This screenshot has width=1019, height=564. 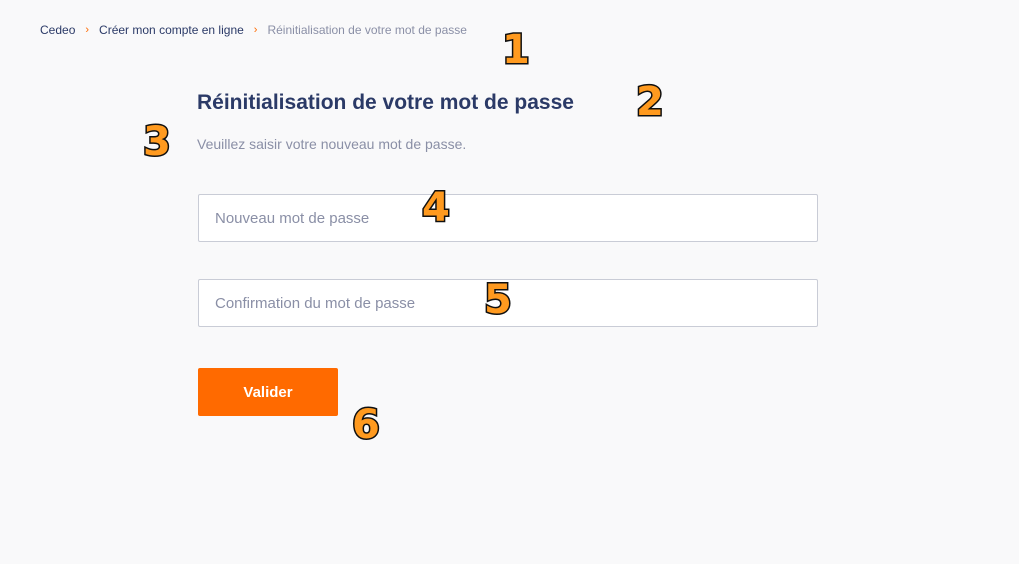 I want to click on annotation-marker-4: 4, so click(x=436, y=208).